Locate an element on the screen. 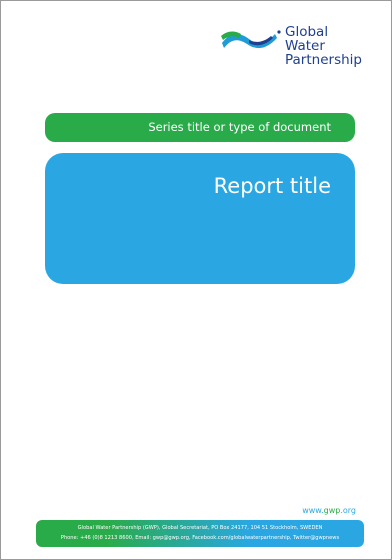  logo-line-1: Global Water is located at coordinates (307, 39).